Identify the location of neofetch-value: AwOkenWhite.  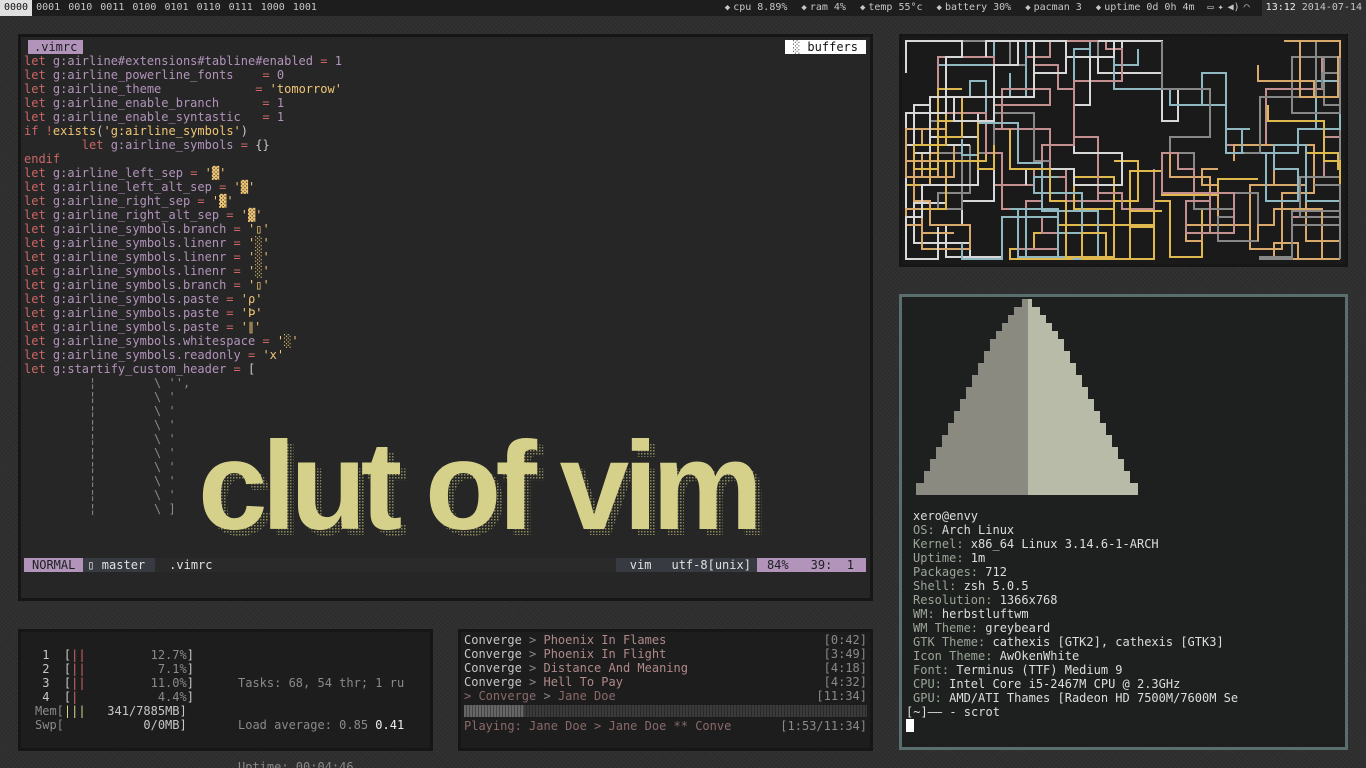
(1039, 656).